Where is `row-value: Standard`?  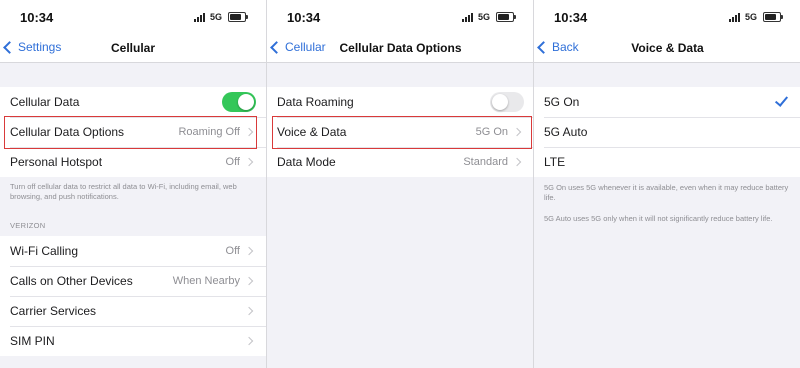 row-value: Standard is located at coordinates (485, 162).